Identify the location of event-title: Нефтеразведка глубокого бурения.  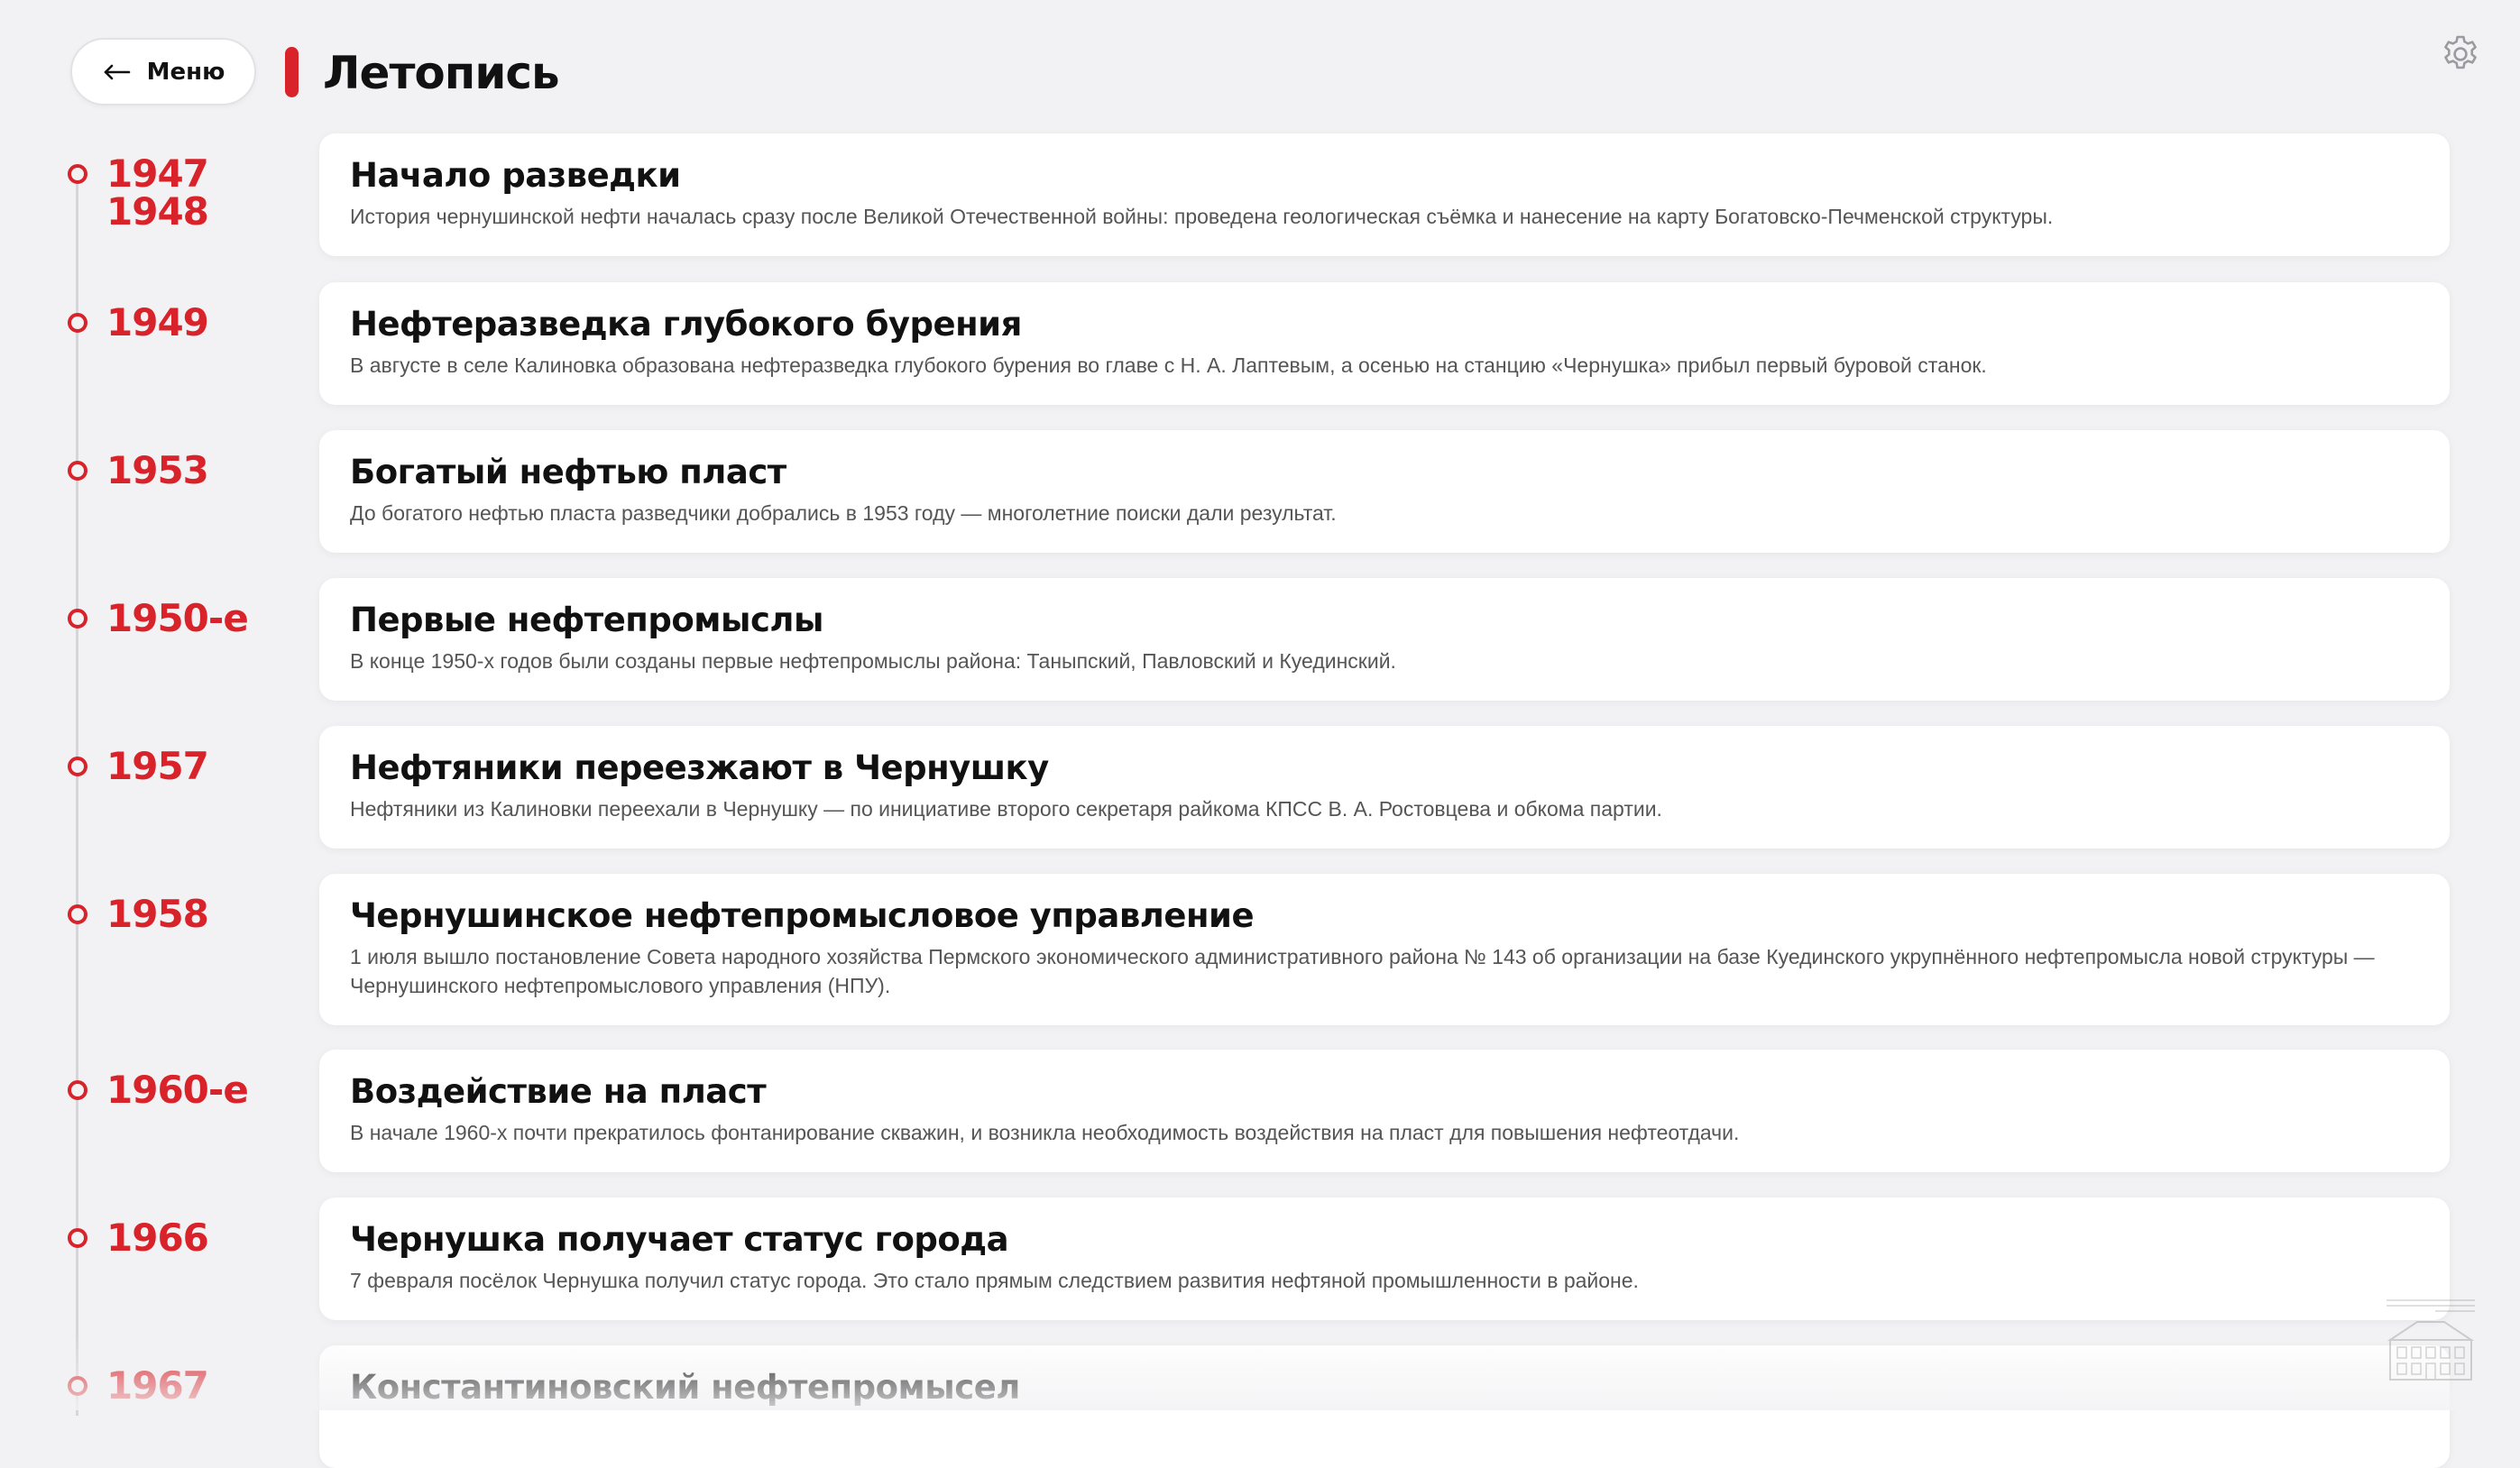
(686, 324).